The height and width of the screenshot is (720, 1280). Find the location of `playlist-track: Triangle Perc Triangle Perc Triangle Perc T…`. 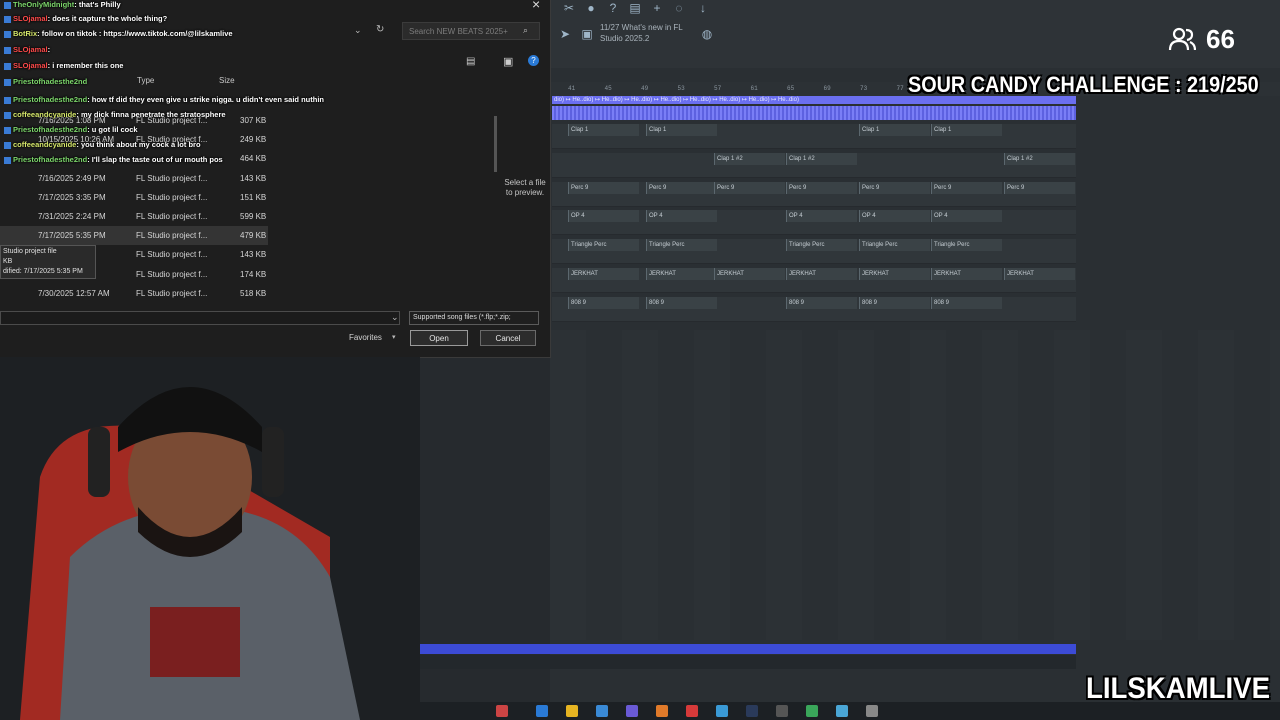

playlist-track: Triangle Perc Triangle Perc Triangle Perc T… is located at coordinates (814, 252).